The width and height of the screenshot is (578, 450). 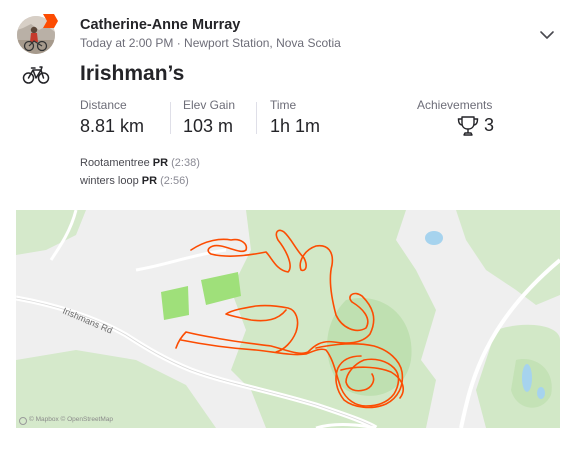 What do you see at coordinates (295, 126) in the screenshot?
I see `stat-value: 1h 1m` at bounding box center [295, 126].